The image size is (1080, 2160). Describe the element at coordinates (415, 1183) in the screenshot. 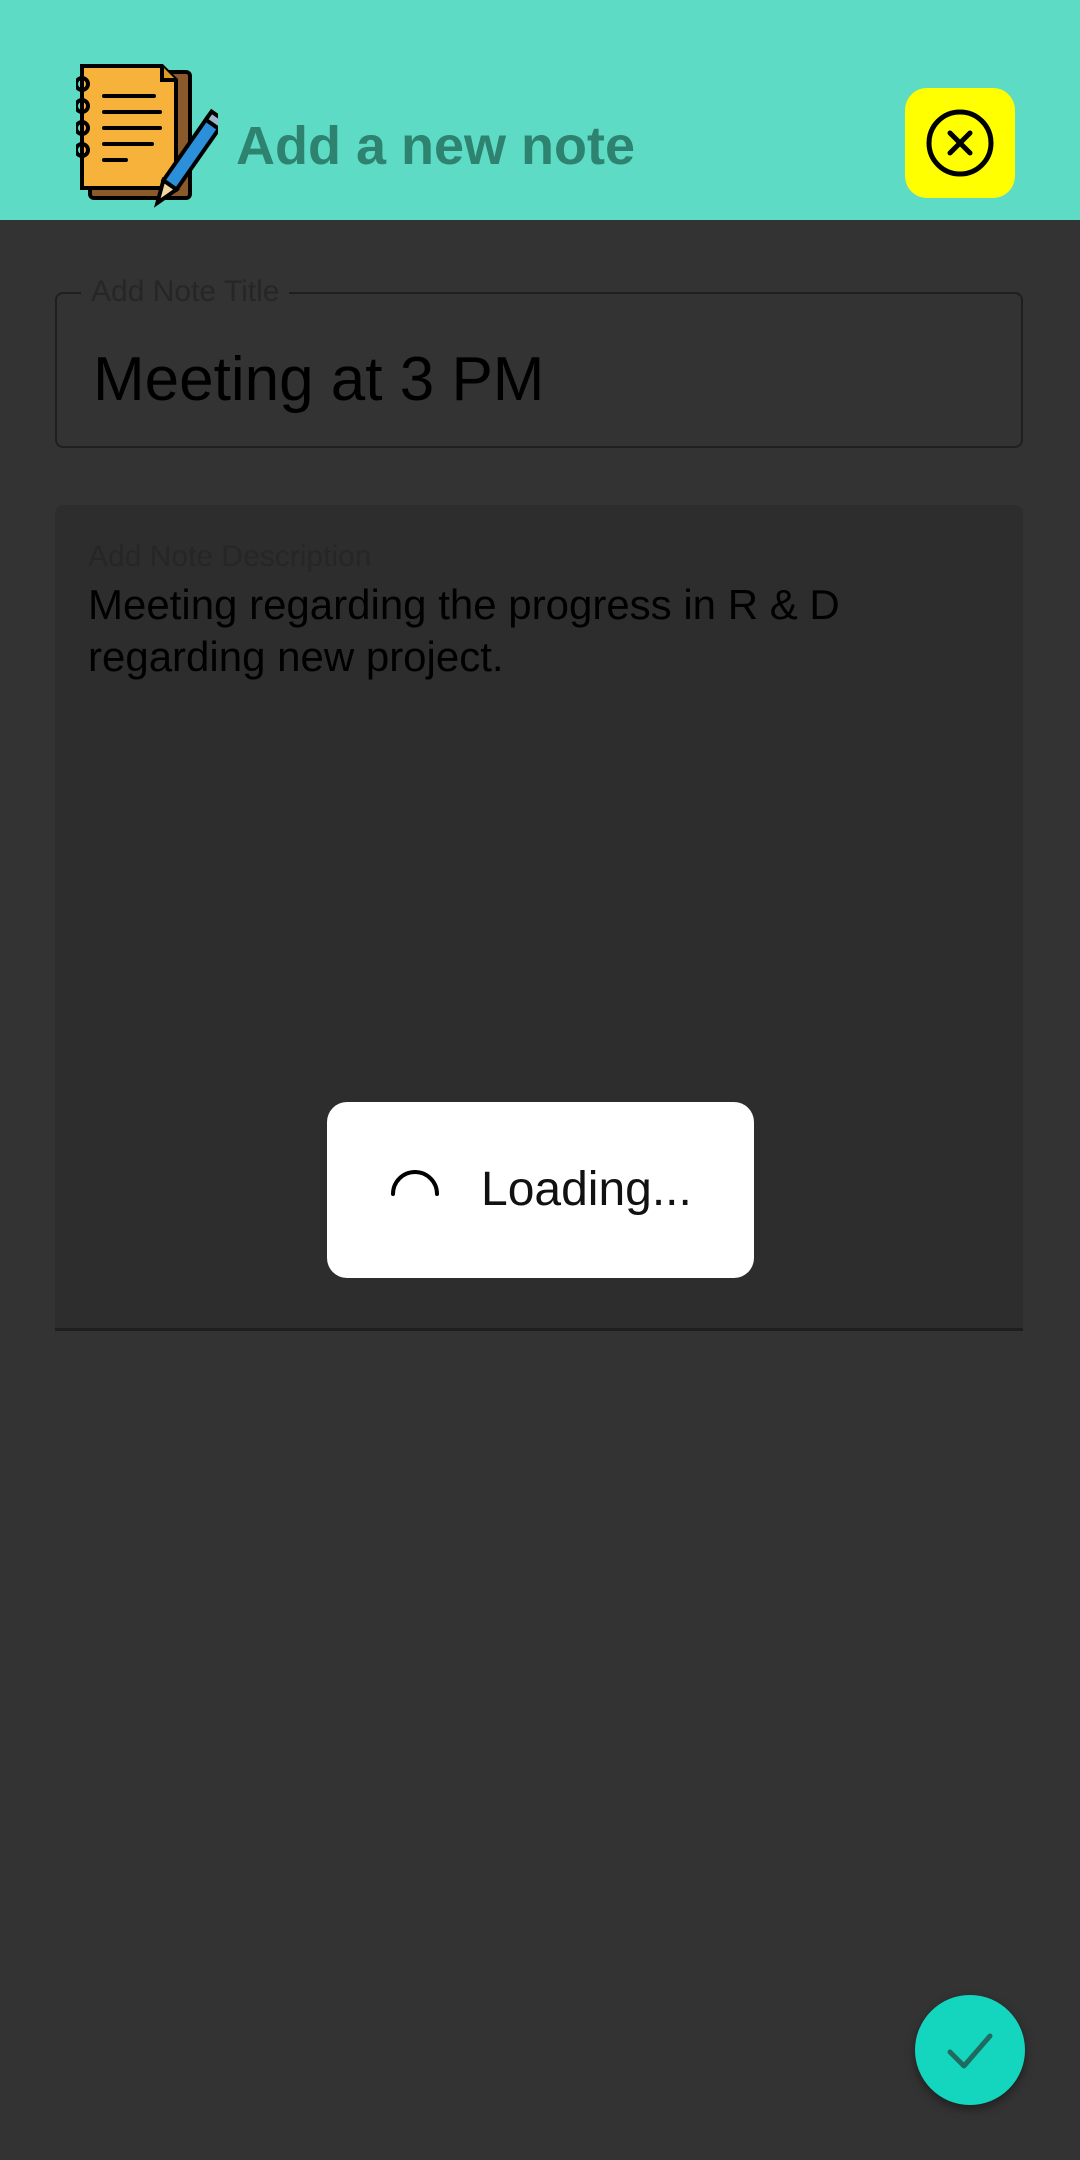

I see `spinner-icon` at that location.